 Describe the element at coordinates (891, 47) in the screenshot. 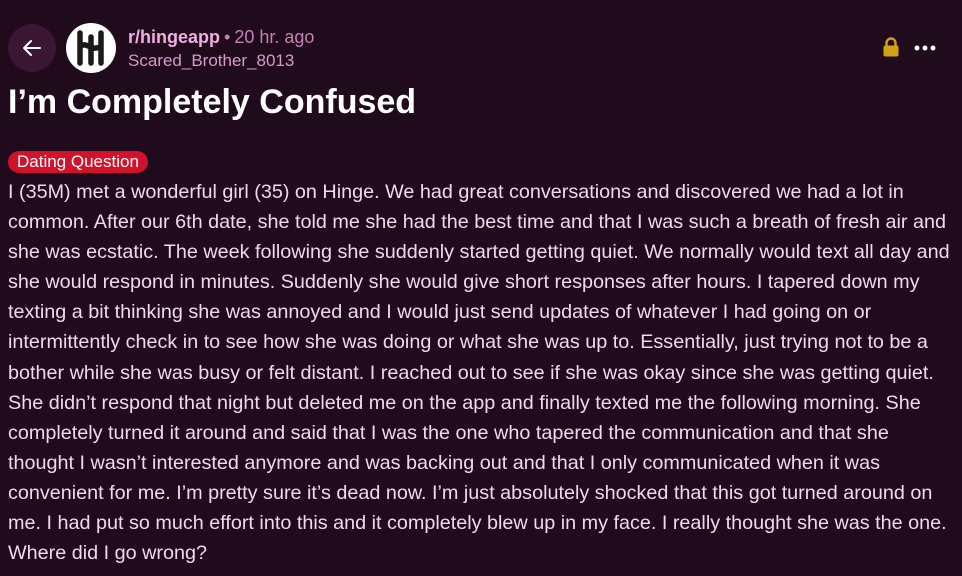

I see `lock-icon` at that location.